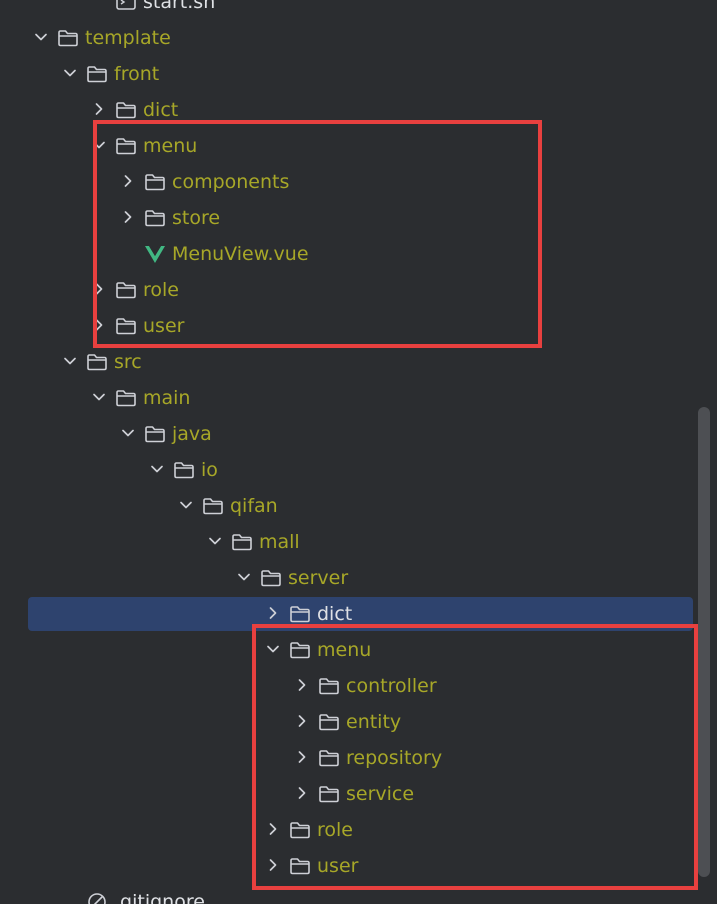 The image size is (717, 904). I want to click on vue-file-icon, so click(155, 254).